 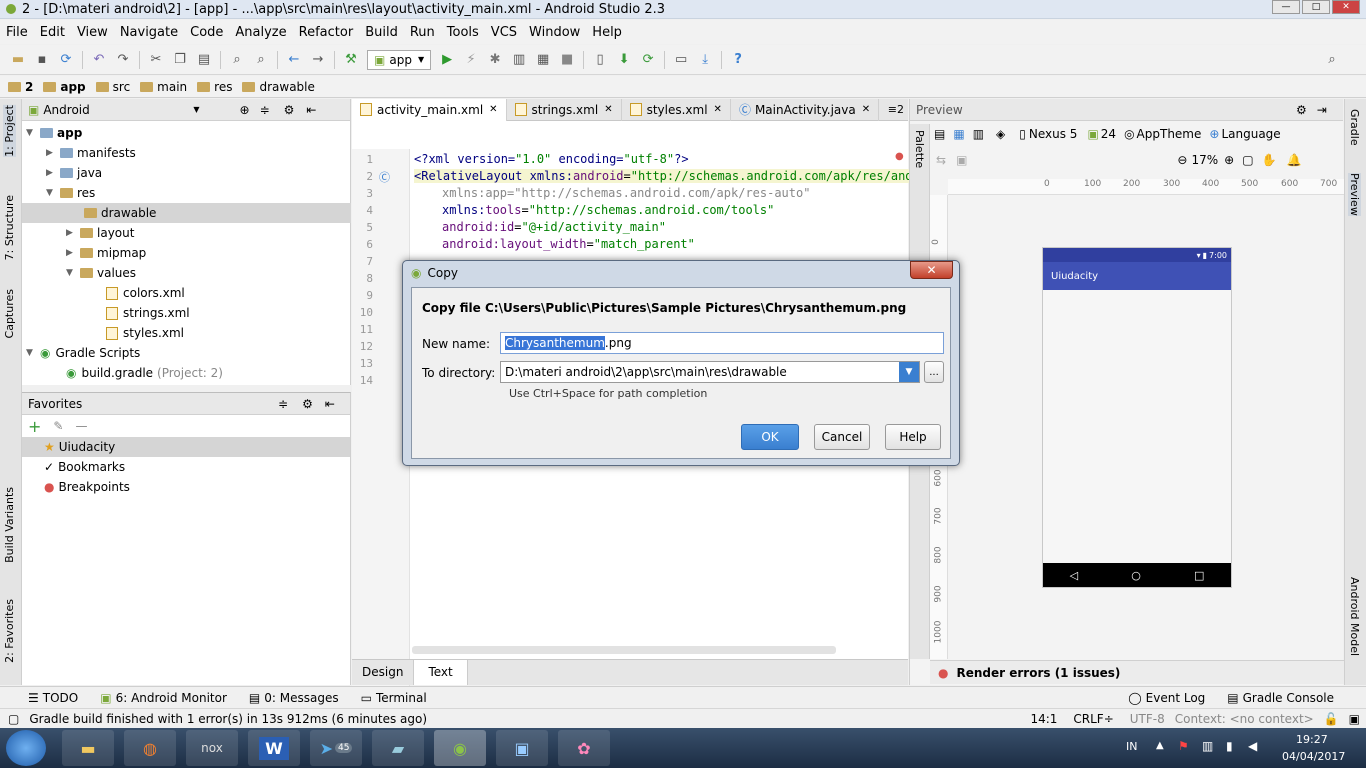 What do you see at coordinates (584, 748) in the screenshot?
I see `taskbar-paint: ✿` at bounding box center [584, 748].